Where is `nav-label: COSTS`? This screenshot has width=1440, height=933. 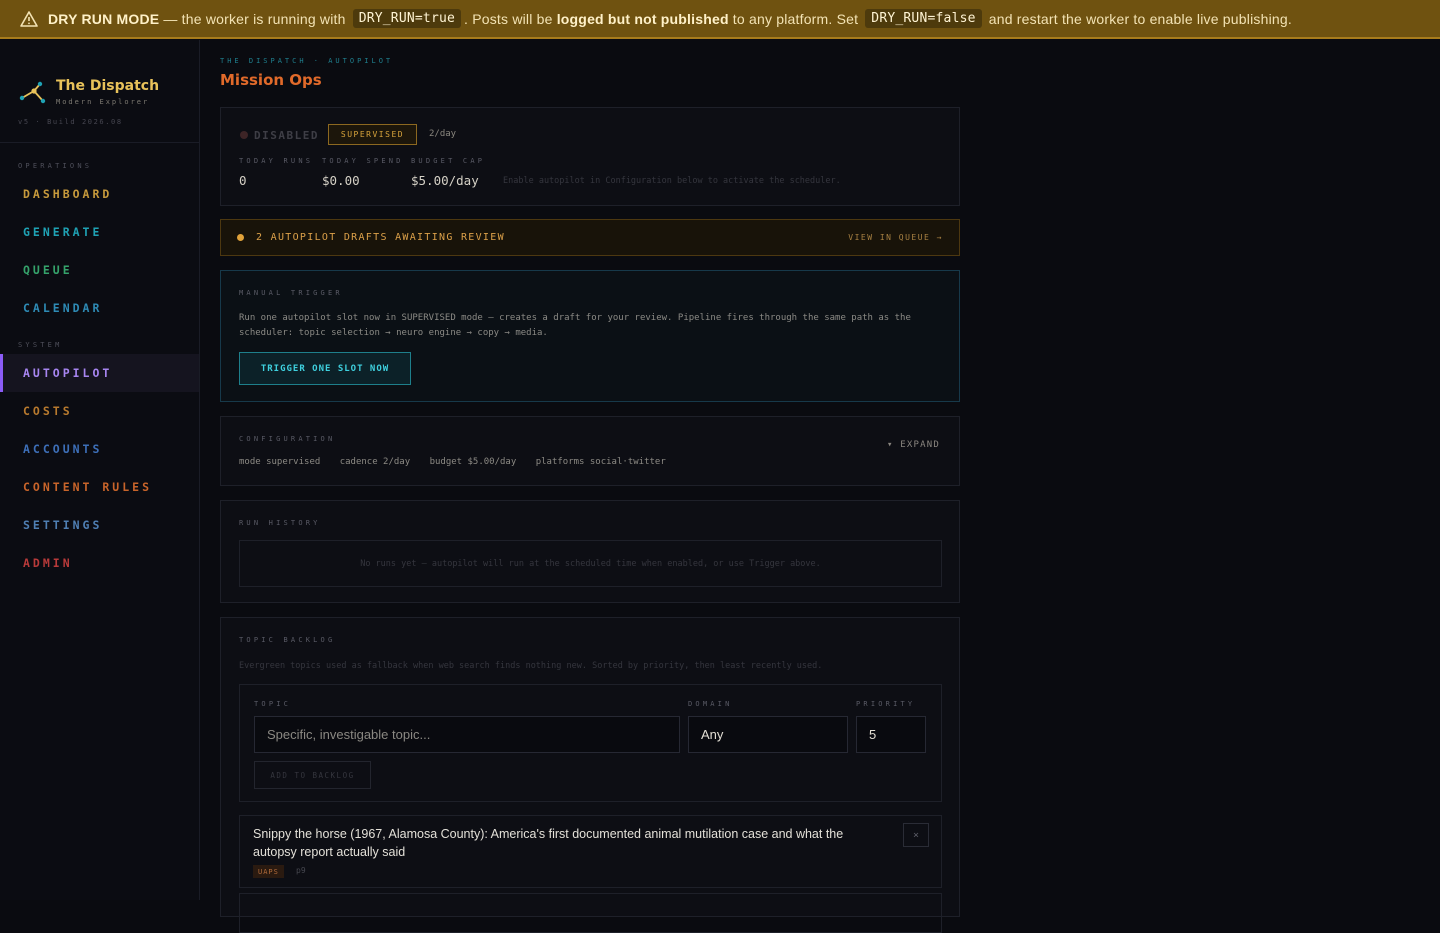
nav-label: COSTS is located at coordinates (48, 411).